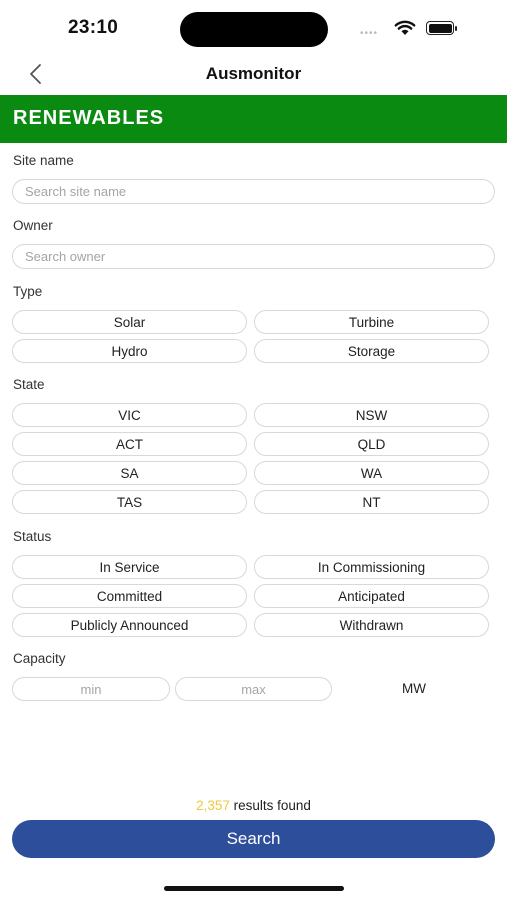  I want to click on site-name-label: Site name, so click(43, 160).